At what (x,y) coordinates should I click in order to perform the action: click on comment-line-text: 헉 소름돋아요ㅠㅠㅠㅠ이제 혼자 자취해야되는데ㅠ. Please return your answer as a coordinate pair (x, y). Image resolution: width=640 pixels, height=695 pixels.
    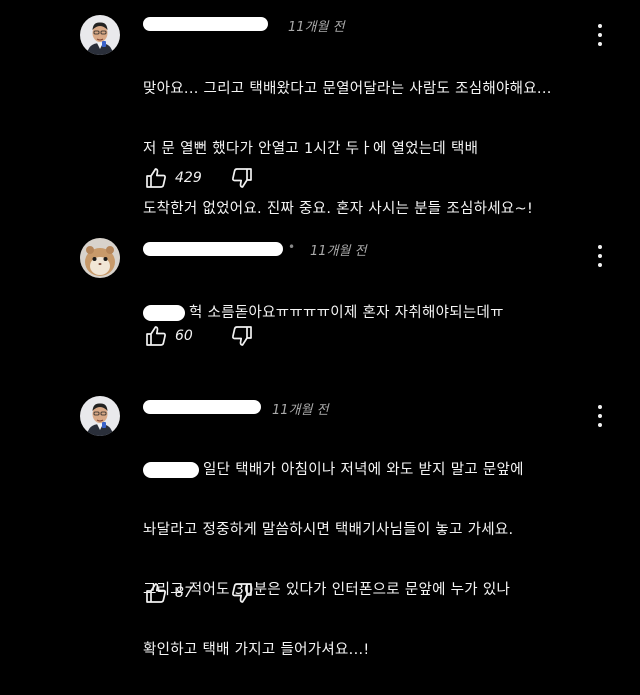
    Looking at the image, I should click on (346, 313).